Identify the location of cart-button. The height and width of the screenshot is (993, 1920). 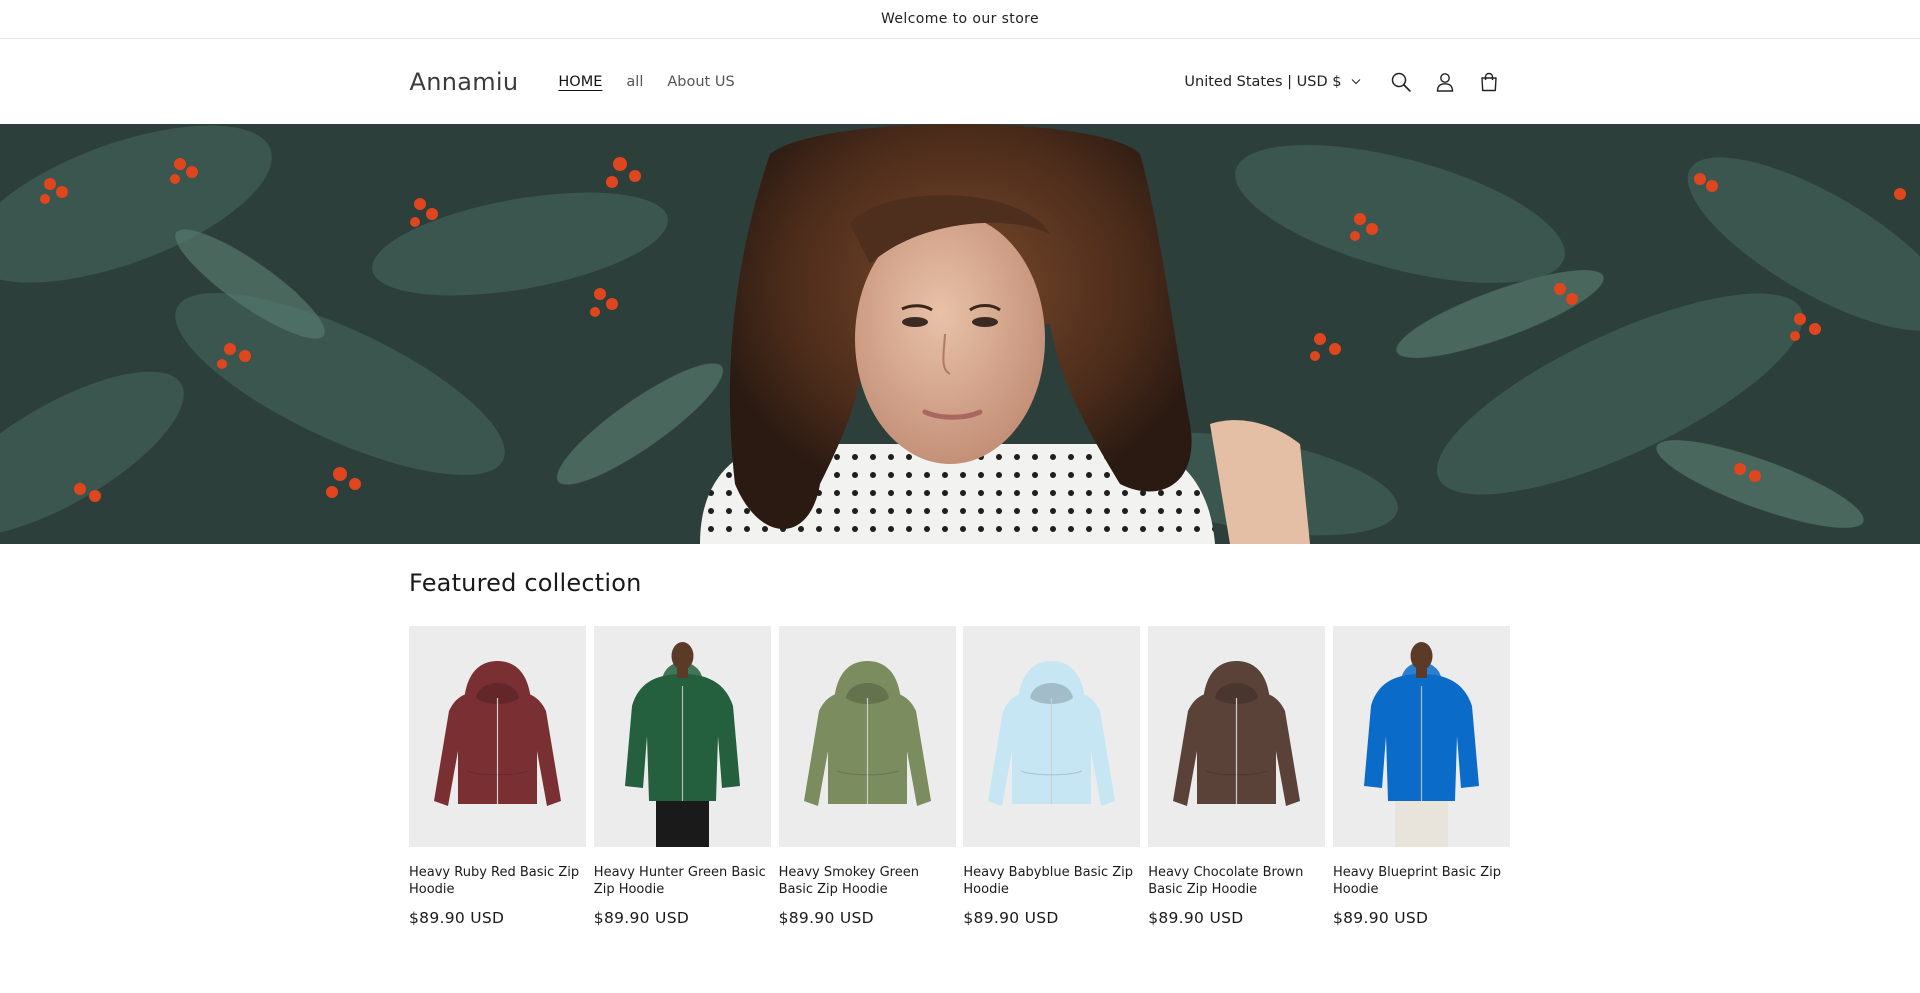
(1489, 82).